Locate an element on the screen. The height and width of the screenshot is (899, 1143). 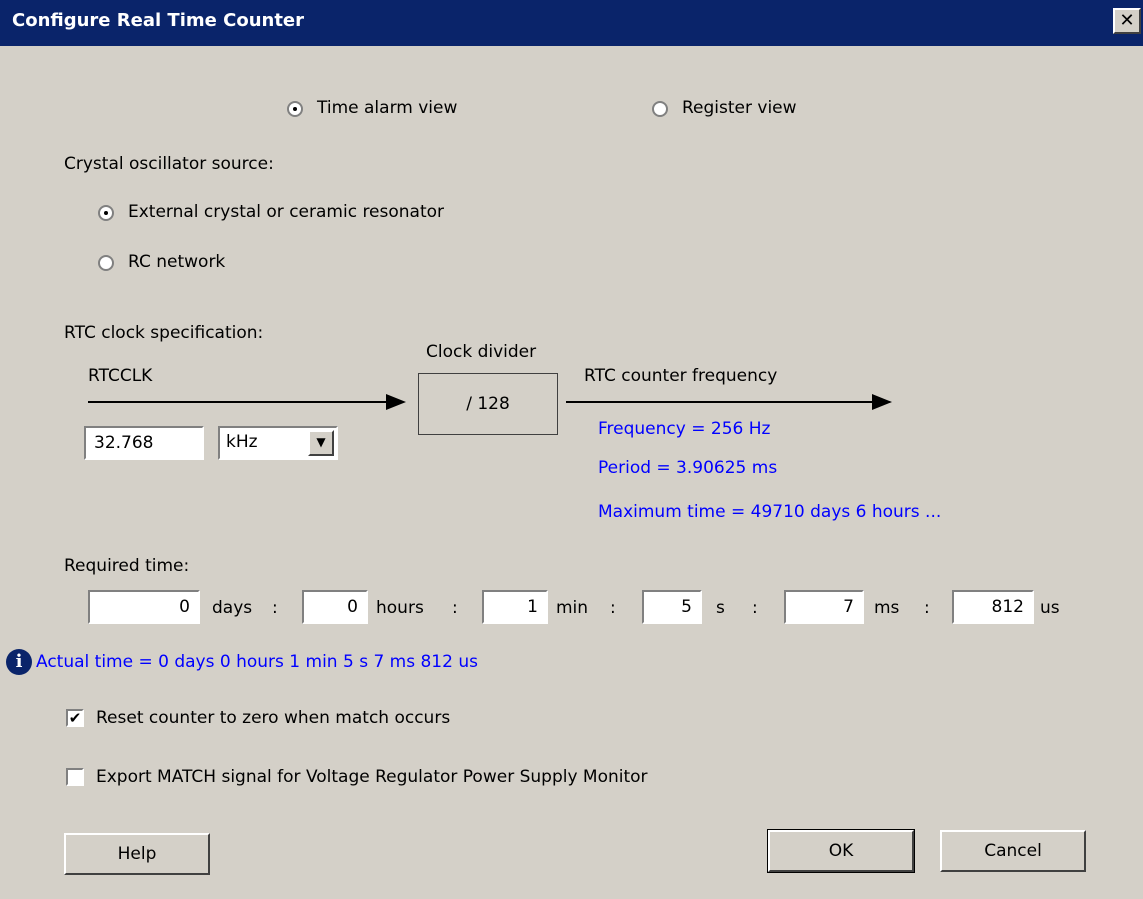
close-button: ✕ is located at coordinates (1127, 21).